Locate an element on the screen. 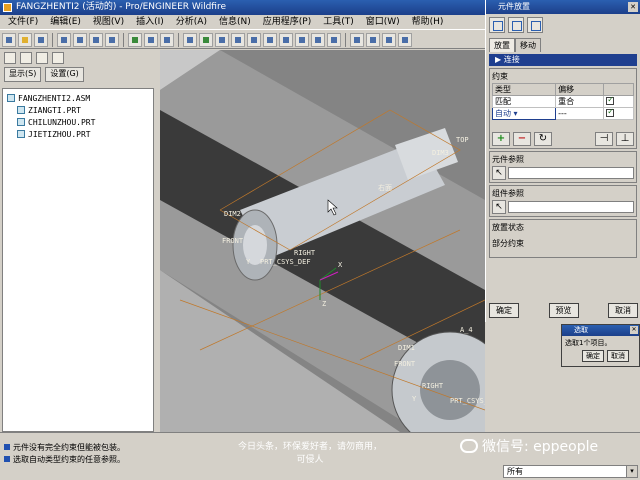  show-menu-button: 显示(S) is located at coordinates (23, 74).